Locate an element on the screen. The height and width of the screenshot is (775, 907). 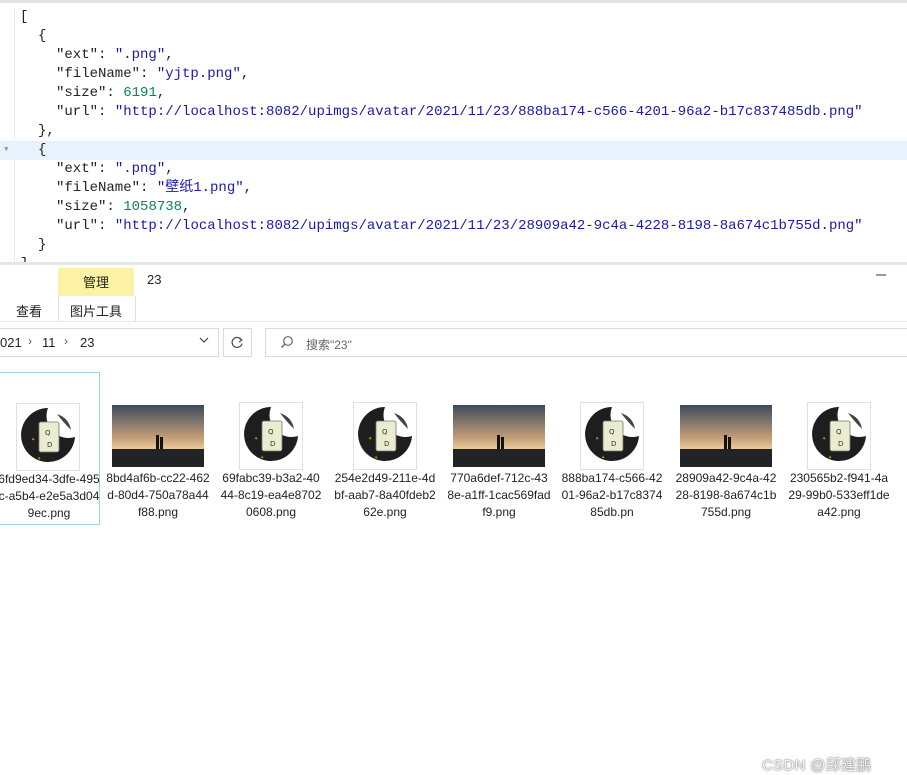
search-icon is located at coordinates (287, 342).